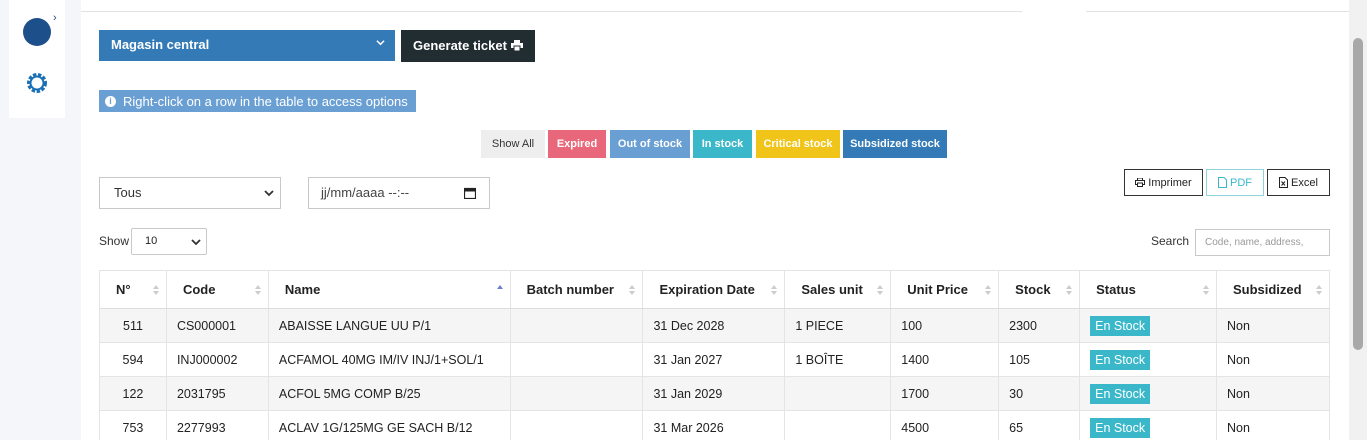 The height and width of the screenshot is (440, 1367). I want to click on col-header-unit-price: Unit Price, so click(945, 289).